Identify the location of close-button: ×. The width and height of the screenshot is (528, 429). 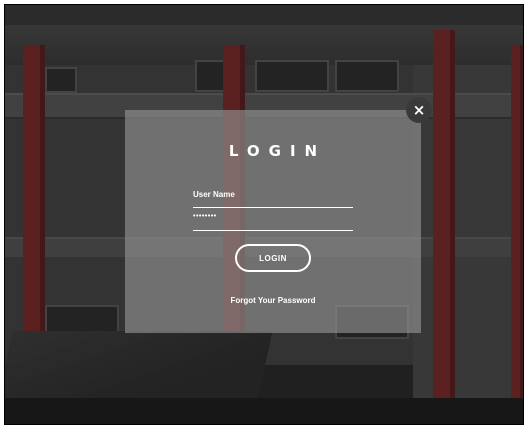
(419, 110).